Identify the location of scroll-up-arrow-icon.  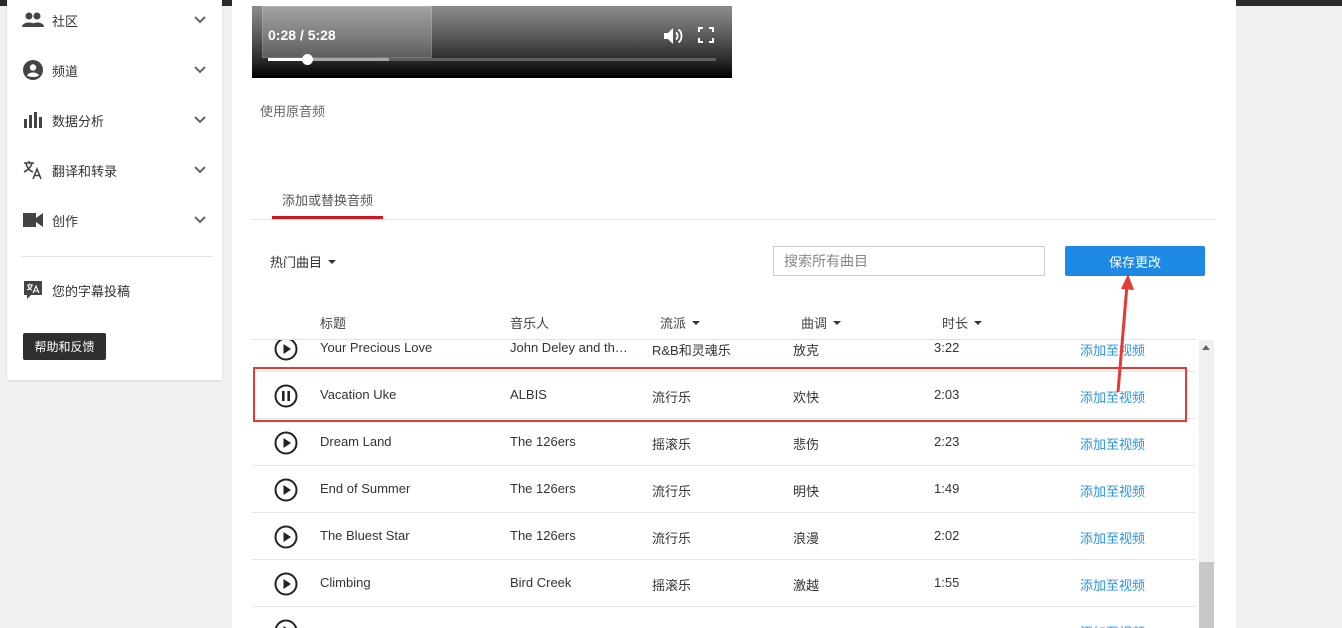
(1206, 347).